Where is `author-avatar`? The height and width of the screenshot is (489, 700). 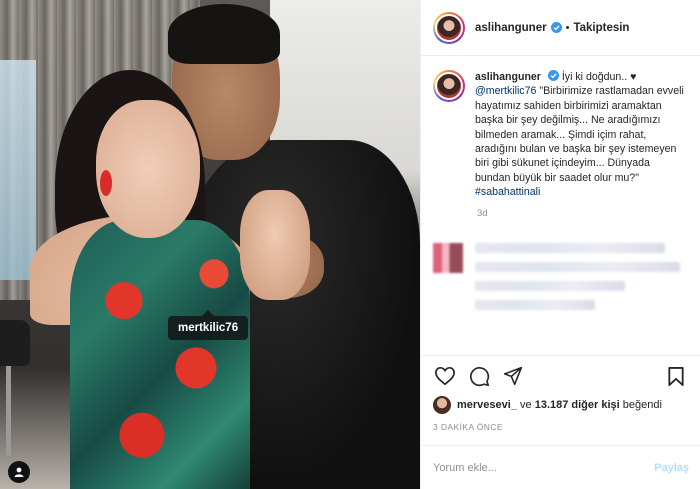 author-avatar is located at coordinates (449, 27).